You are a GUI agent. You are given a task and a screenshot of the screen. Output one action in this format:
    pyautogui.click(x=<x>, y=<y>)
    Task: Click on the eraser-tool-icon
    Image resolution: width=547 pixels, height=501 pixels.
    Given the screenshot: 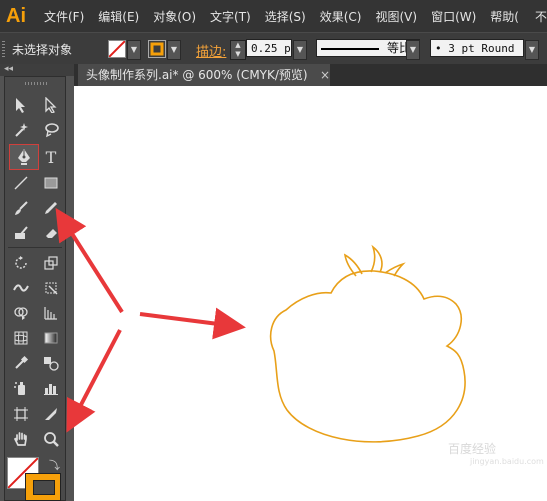 What is the action you would take?
    pyautogui.click(x=51, y=233)
    